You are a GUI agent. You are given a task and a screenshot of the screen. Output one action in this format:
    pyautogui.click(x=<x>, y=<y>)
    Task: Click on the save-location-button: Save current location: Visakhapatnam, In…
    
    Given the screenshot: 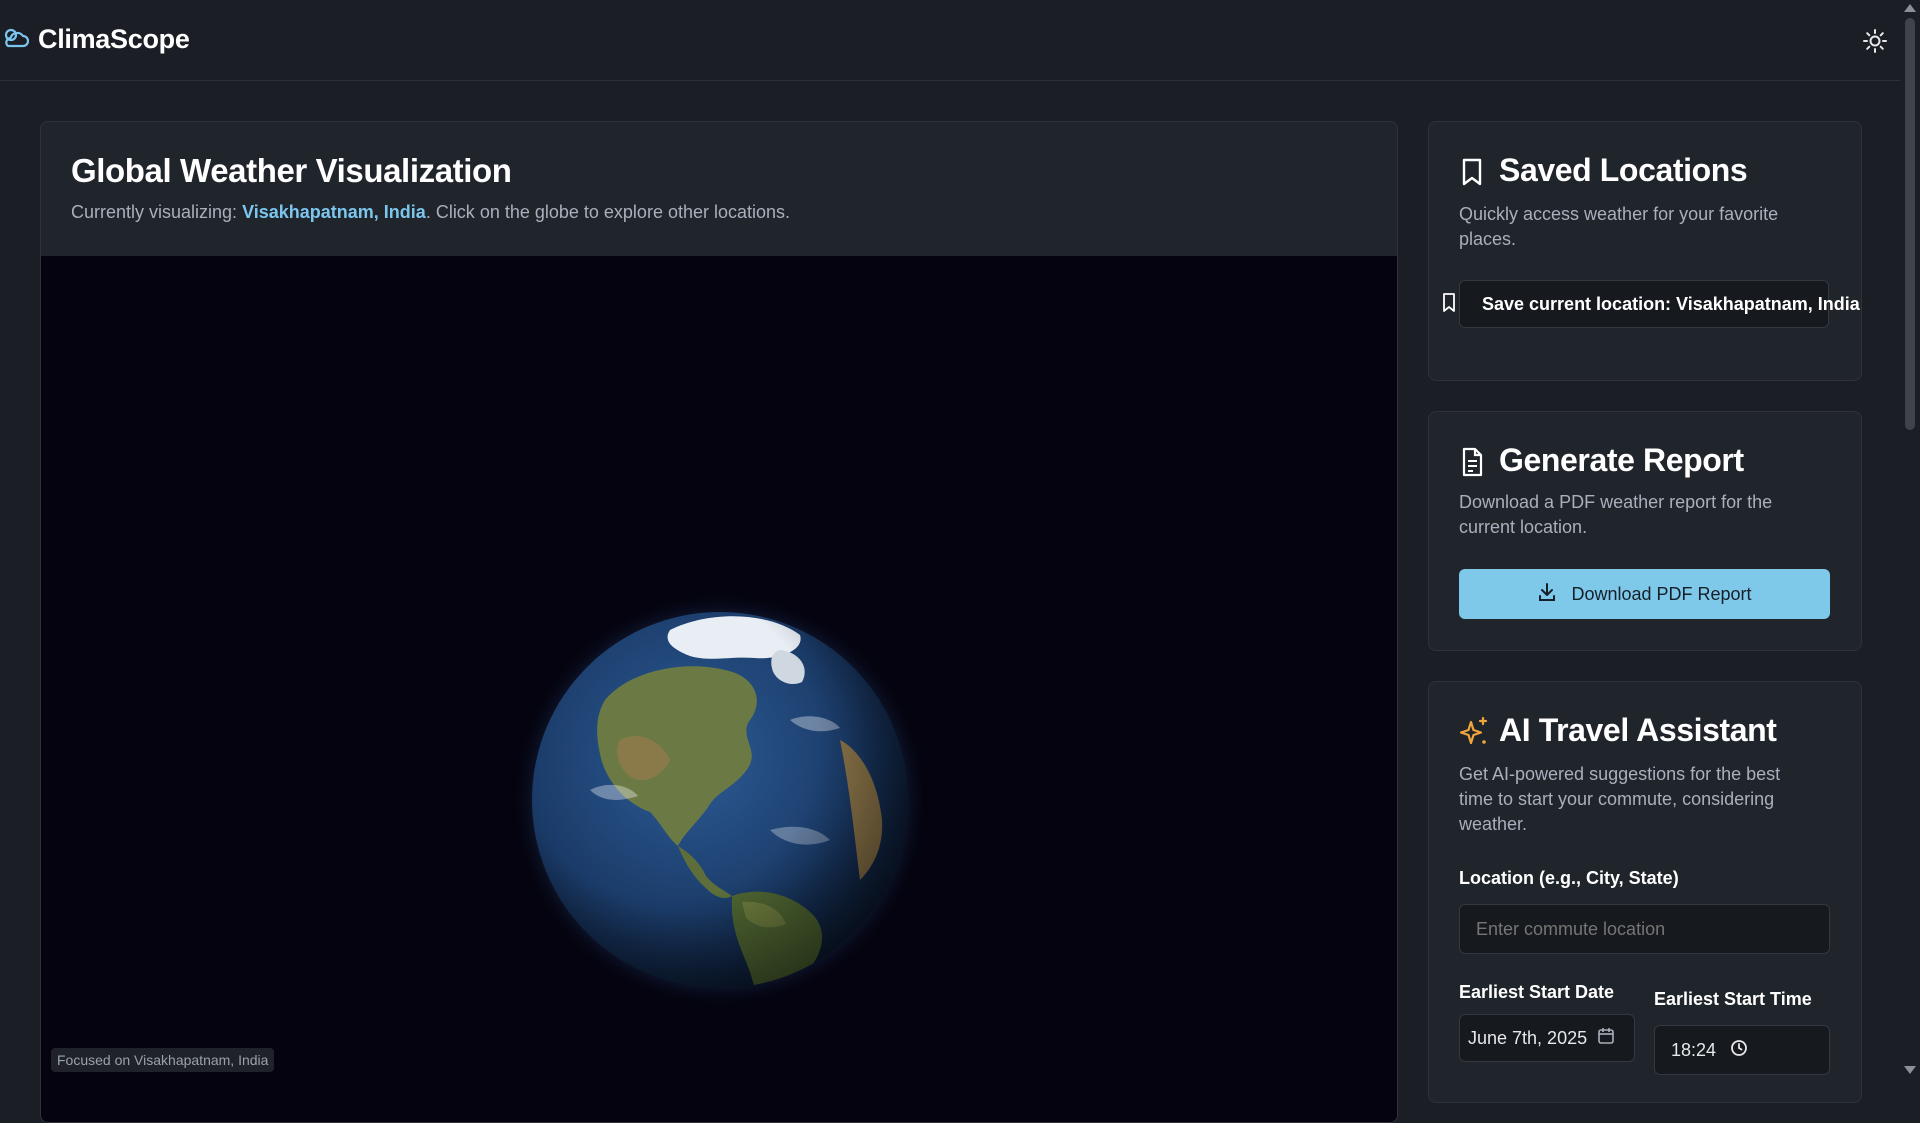 What is the action you would take?
    pyautogui.click(x=1659, y=304)
    